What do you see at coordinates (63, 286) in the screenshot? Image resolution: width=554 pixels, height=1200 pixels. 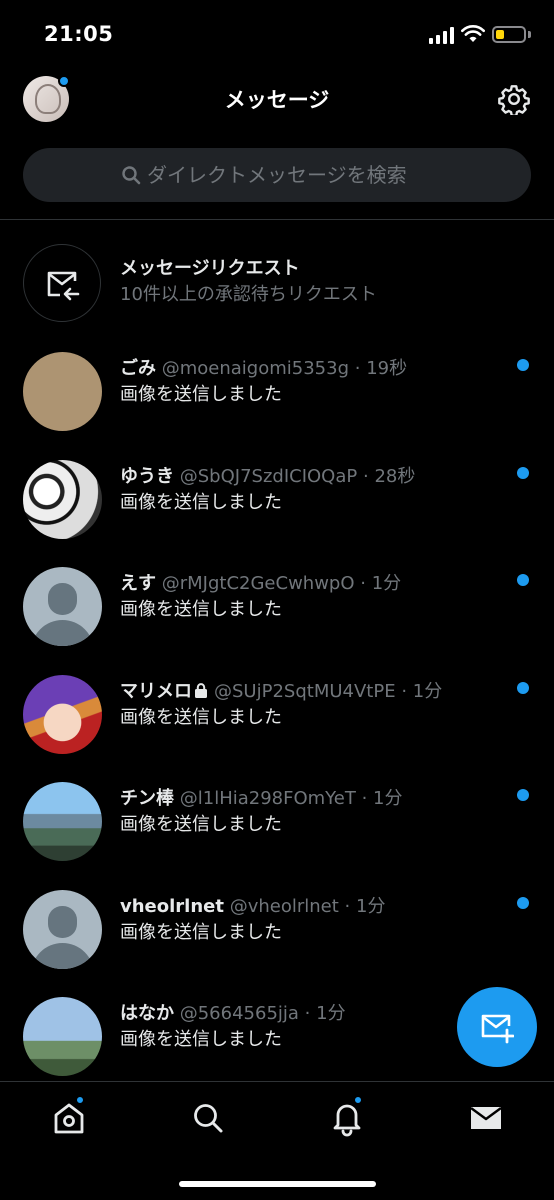 I see `inbox-incoming-icon` at bounding box center [63, 286].